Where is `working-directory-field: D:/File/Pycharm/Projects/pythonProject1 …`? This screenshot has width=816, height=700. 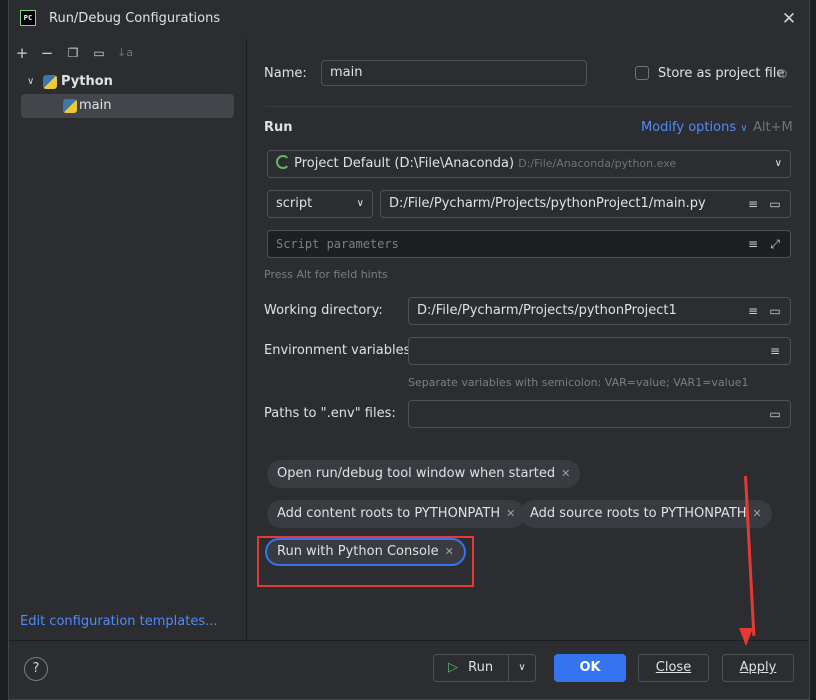
working-directory-field: D:/File/Pycharm/Projects/pythonProject1 … is located at coordinates (599, 311).